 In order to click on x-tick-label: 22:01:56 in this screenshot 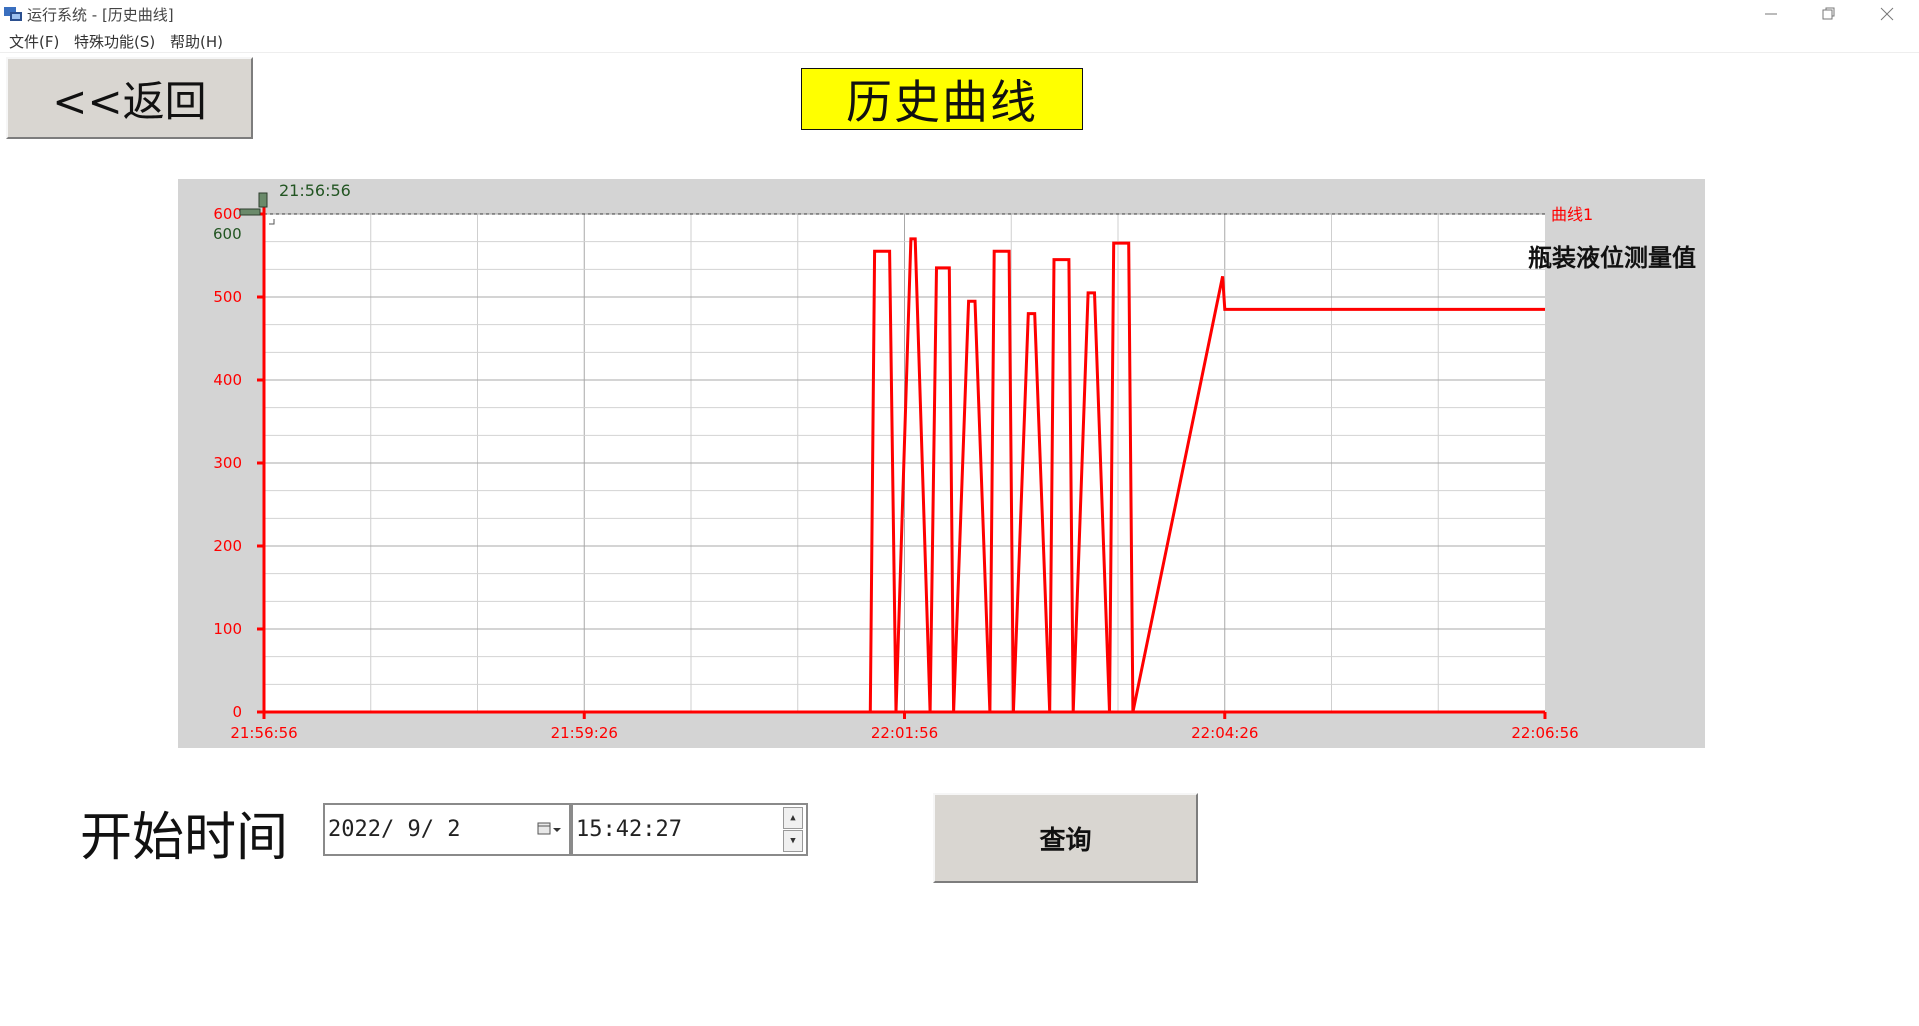, I will do `click(904, 733)`.